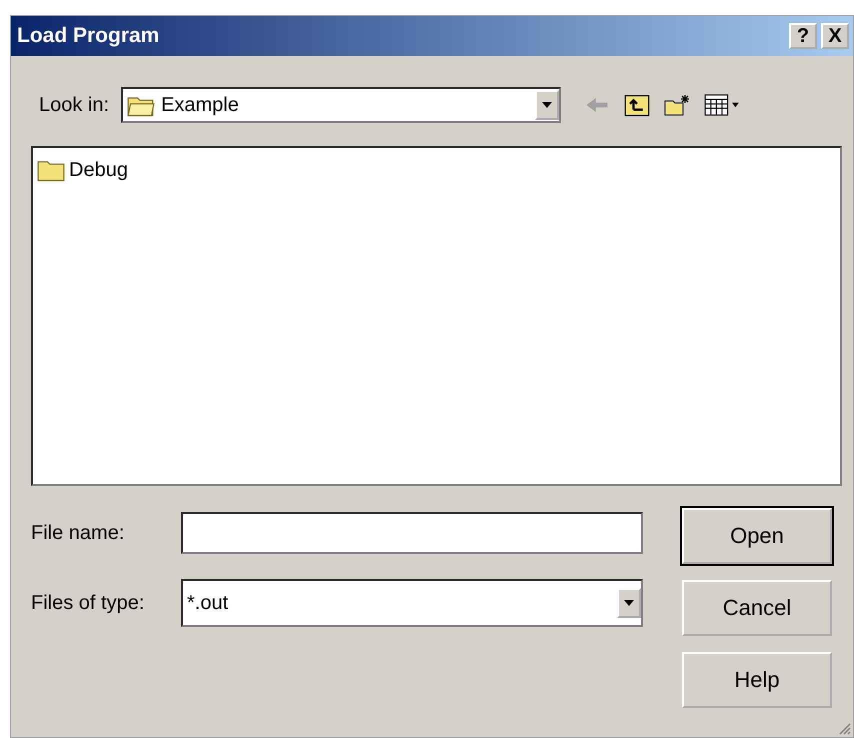  What do you see at coordinates (412, 533) in the screenshot?
I see `file-name-field` at bounding box center [412, 533].